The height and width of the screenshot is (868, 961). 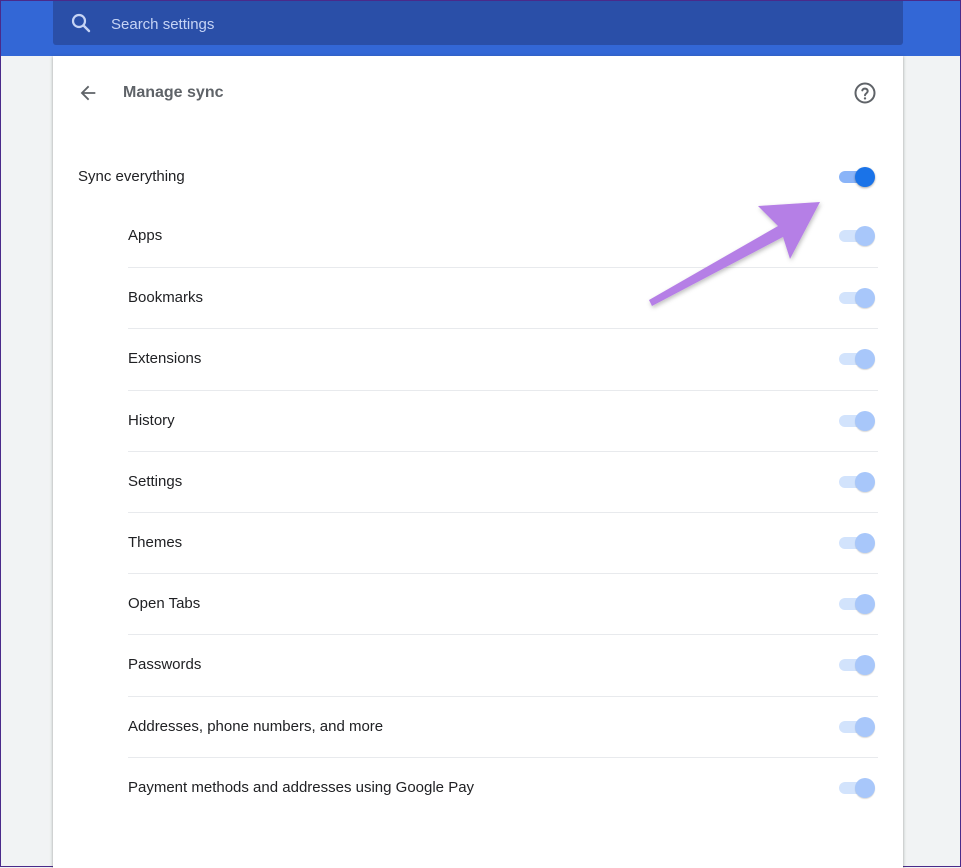 I want to click on sync-item-addresses: Addresses, phone numbers, and more, so click(x=503, y=726).